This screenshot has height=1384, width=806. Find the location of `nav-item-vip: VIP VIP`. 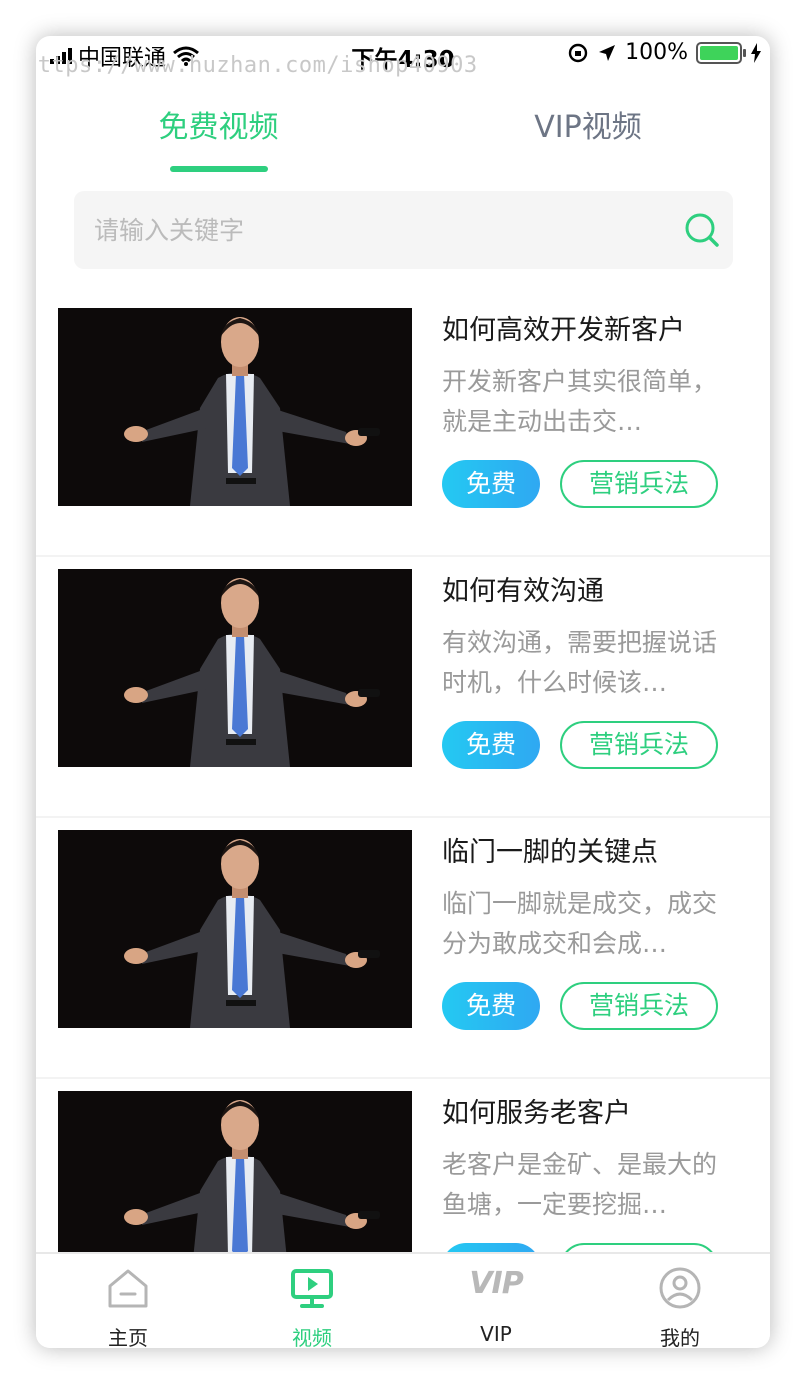

nav-item-vip: VIP VIP is located at coordinates (496, 1301).